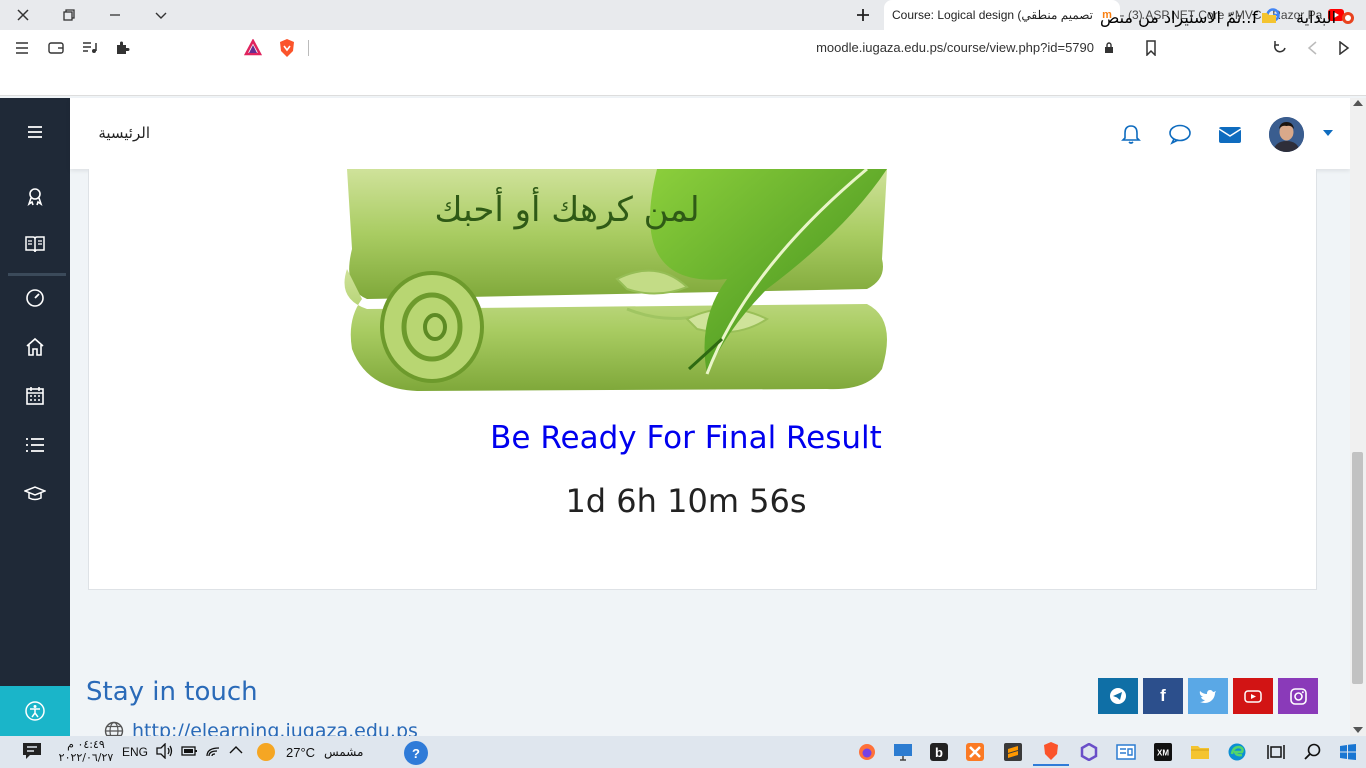 The width and height of the screenshot is (1366, 768). I want to click on reload-button, so click(1280, 48).